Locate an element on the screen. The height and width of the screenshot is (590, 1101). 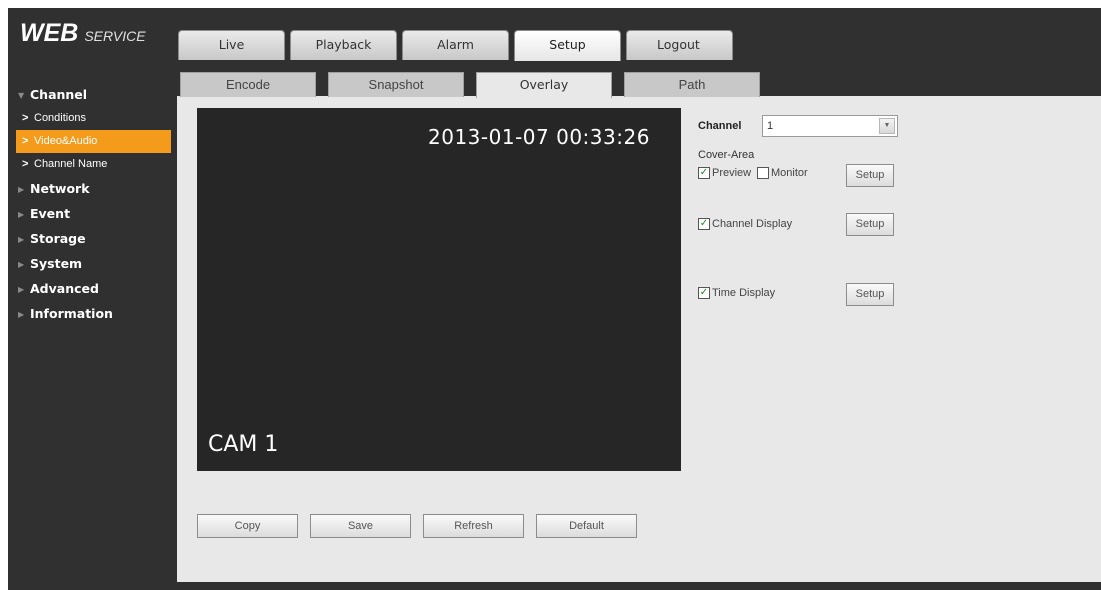
subtab-path: Path is located at coordinates (692, 84).